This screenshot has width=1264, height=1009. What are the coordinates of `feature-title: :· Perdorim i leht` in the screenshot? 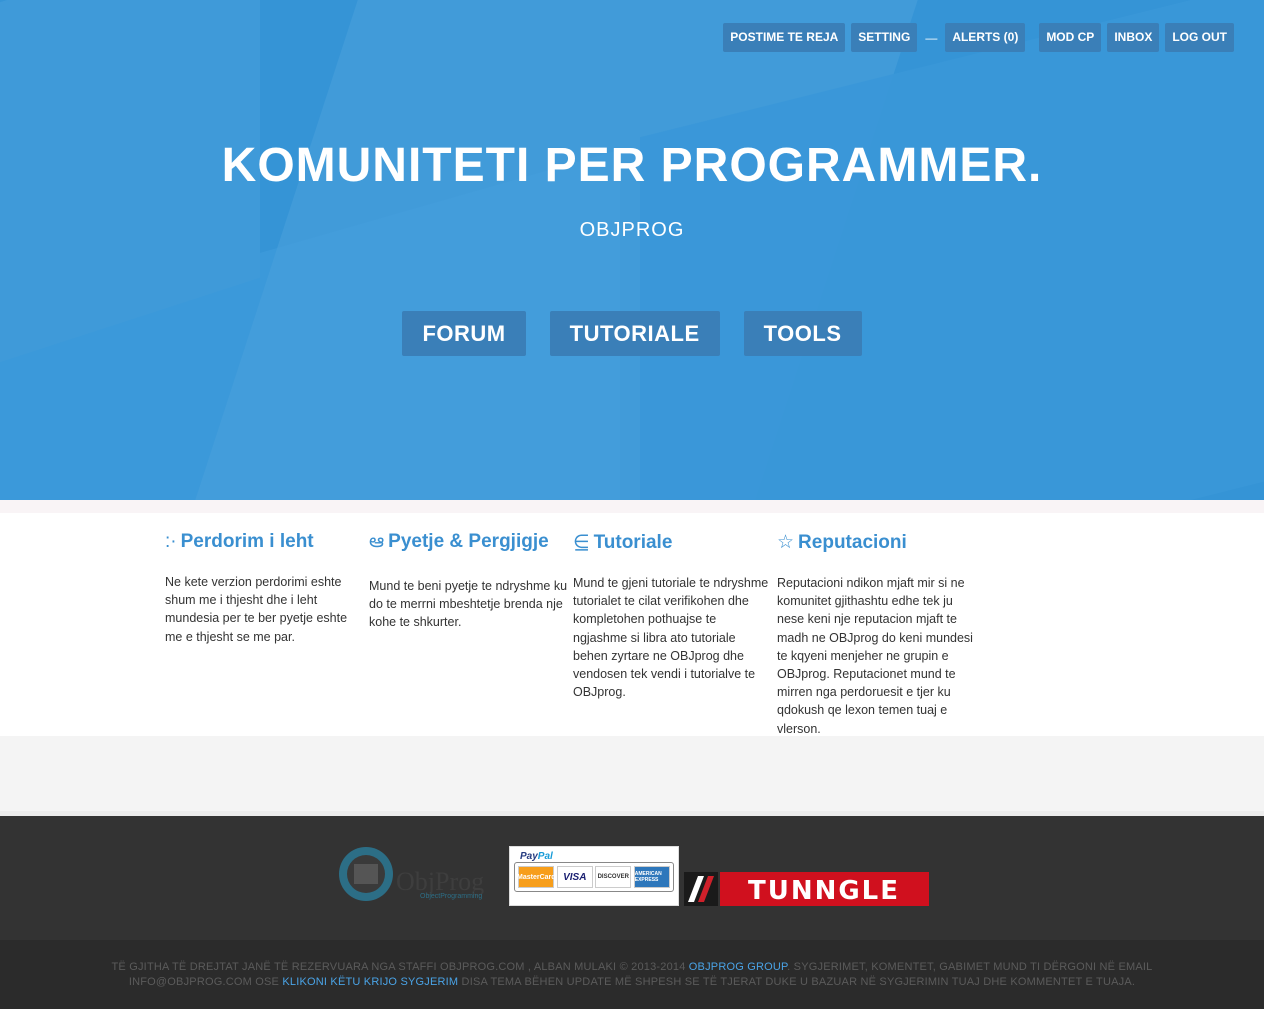 It's located at (265, 542).